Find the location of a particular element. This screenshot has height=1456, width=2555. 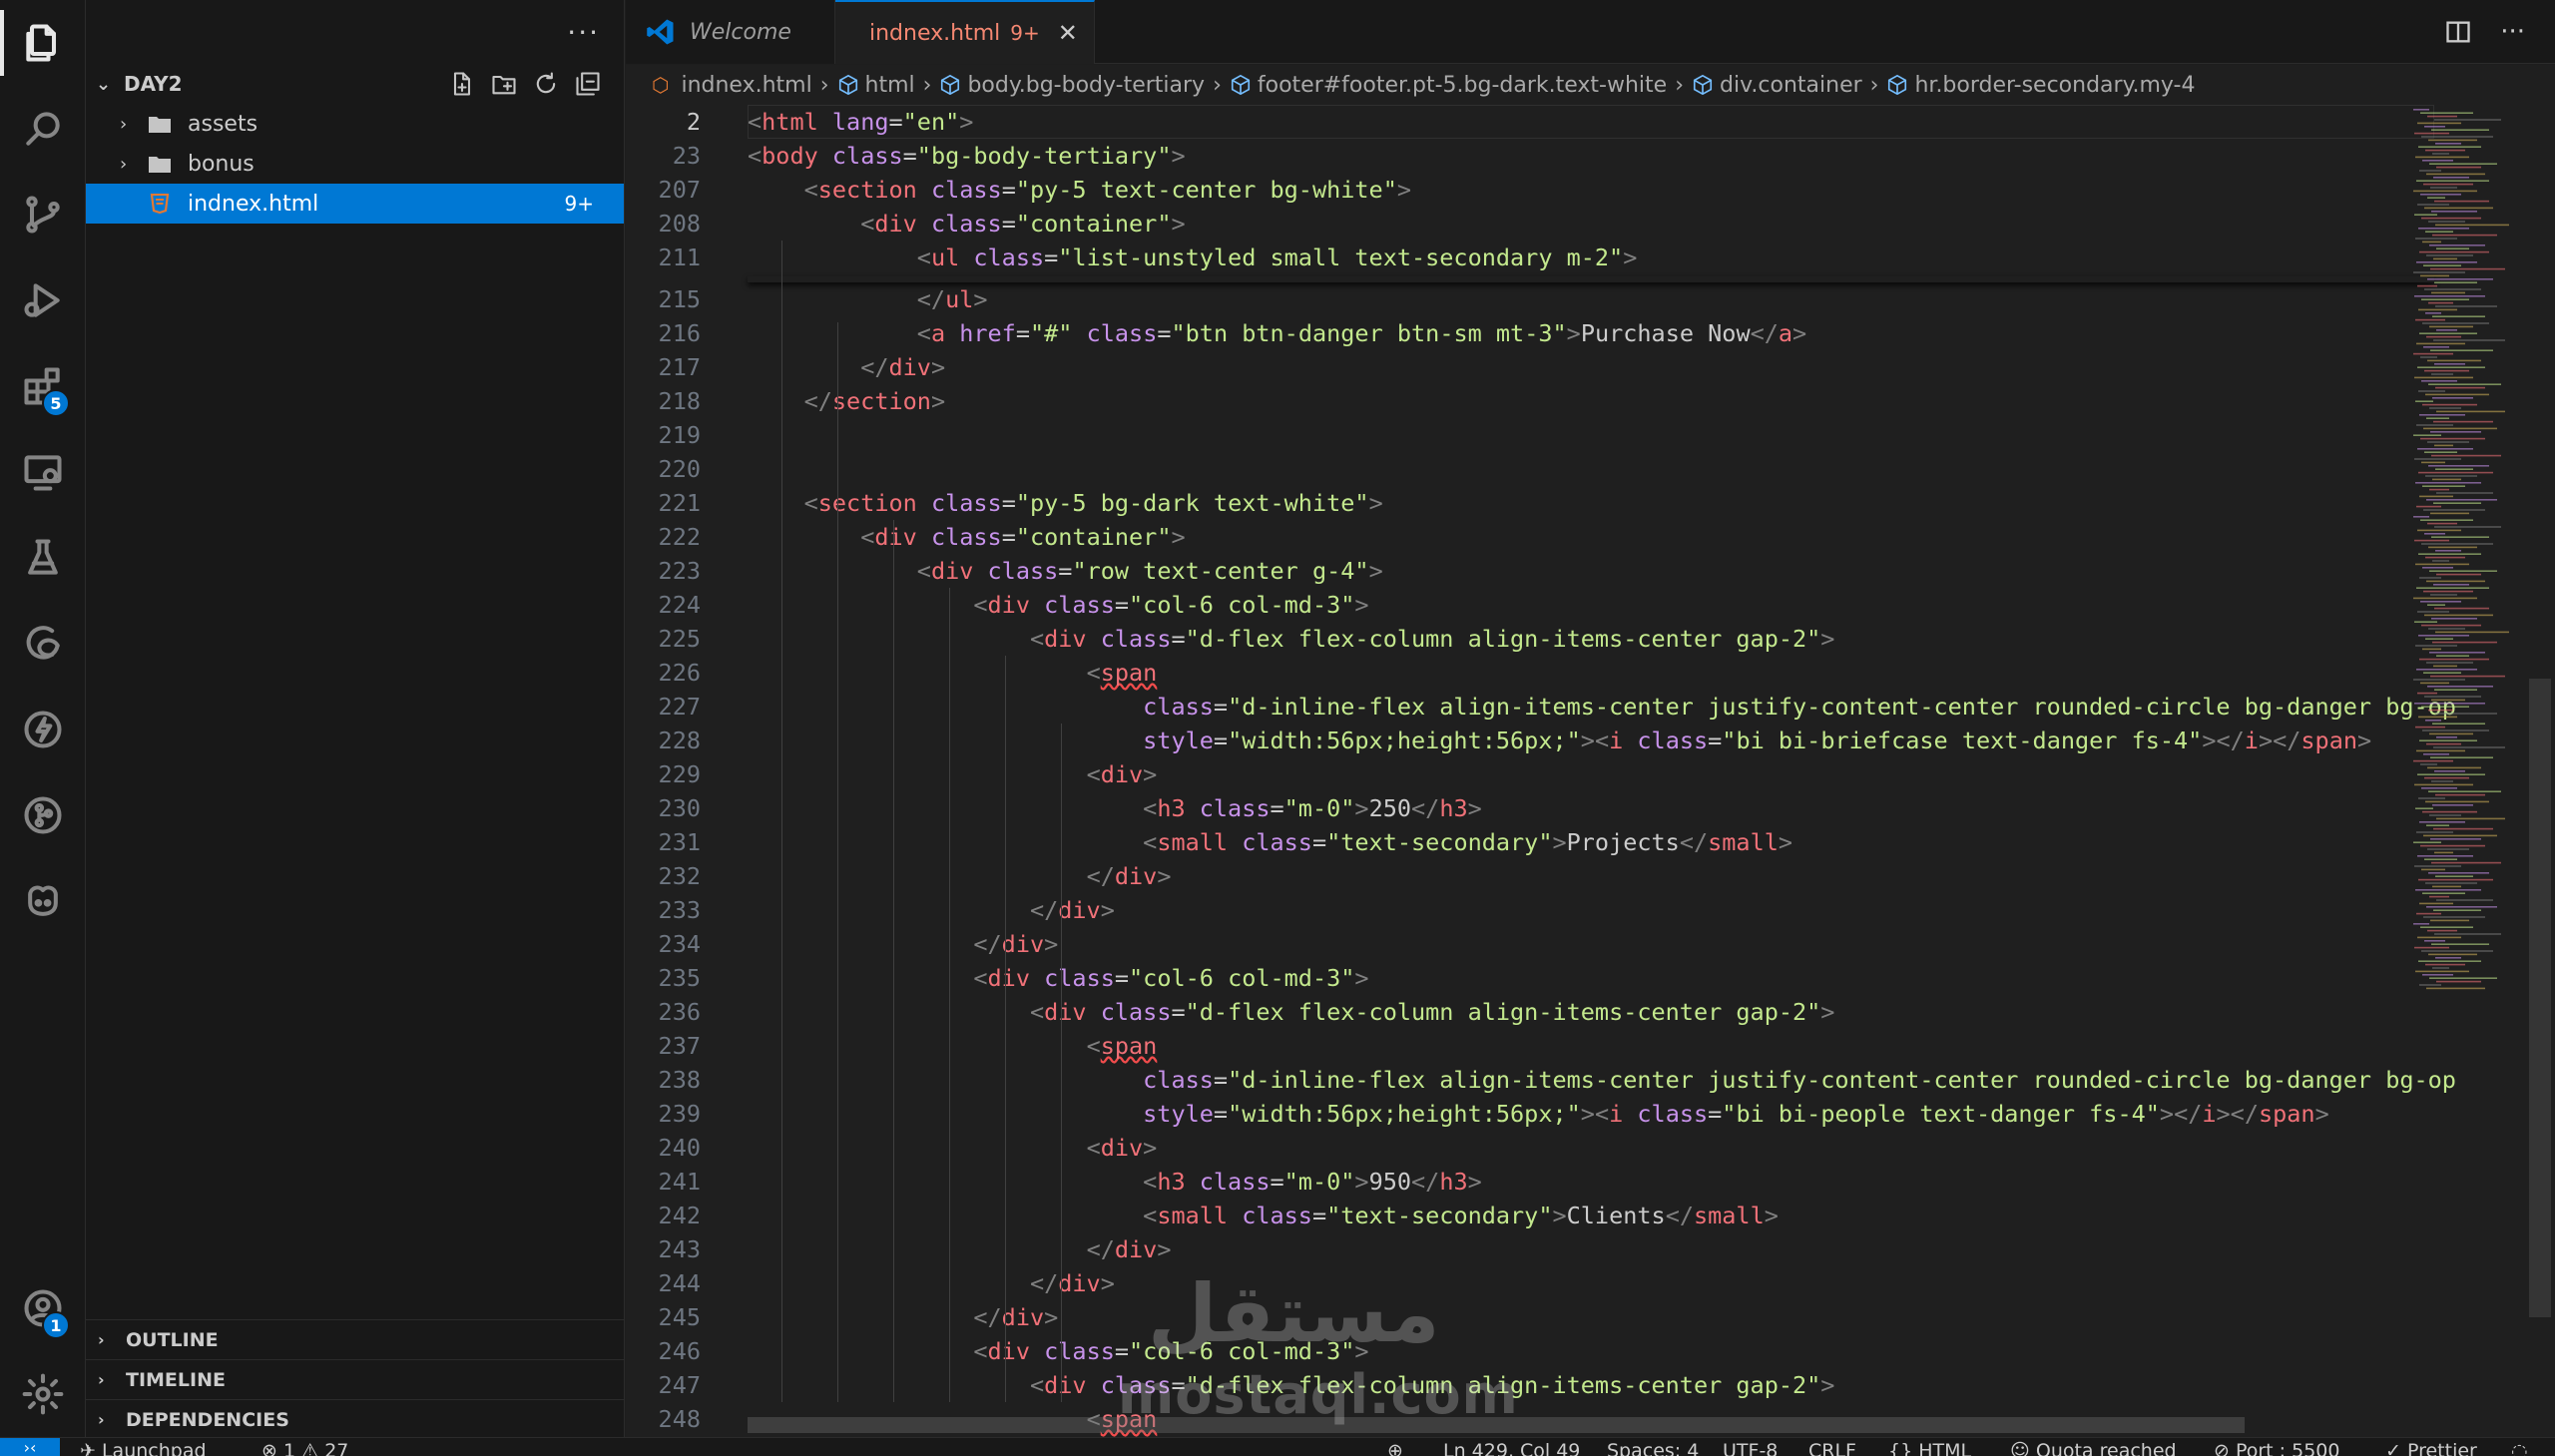

code-line: 234 </div> is located at coordinates (1524, 944).